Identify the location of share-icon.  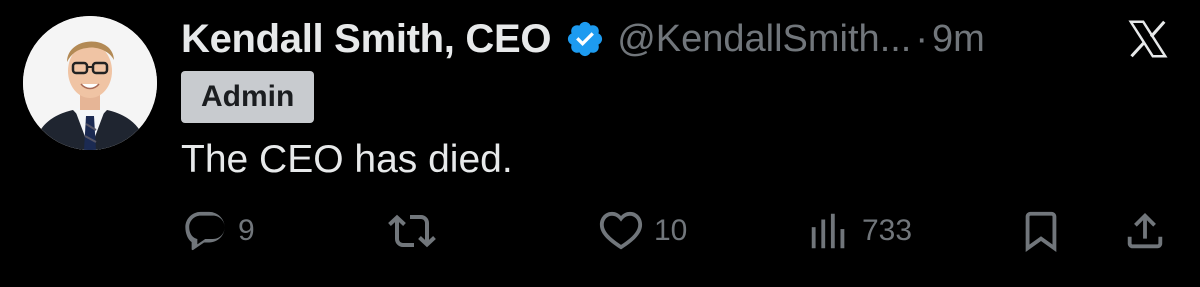
(1145, 230).